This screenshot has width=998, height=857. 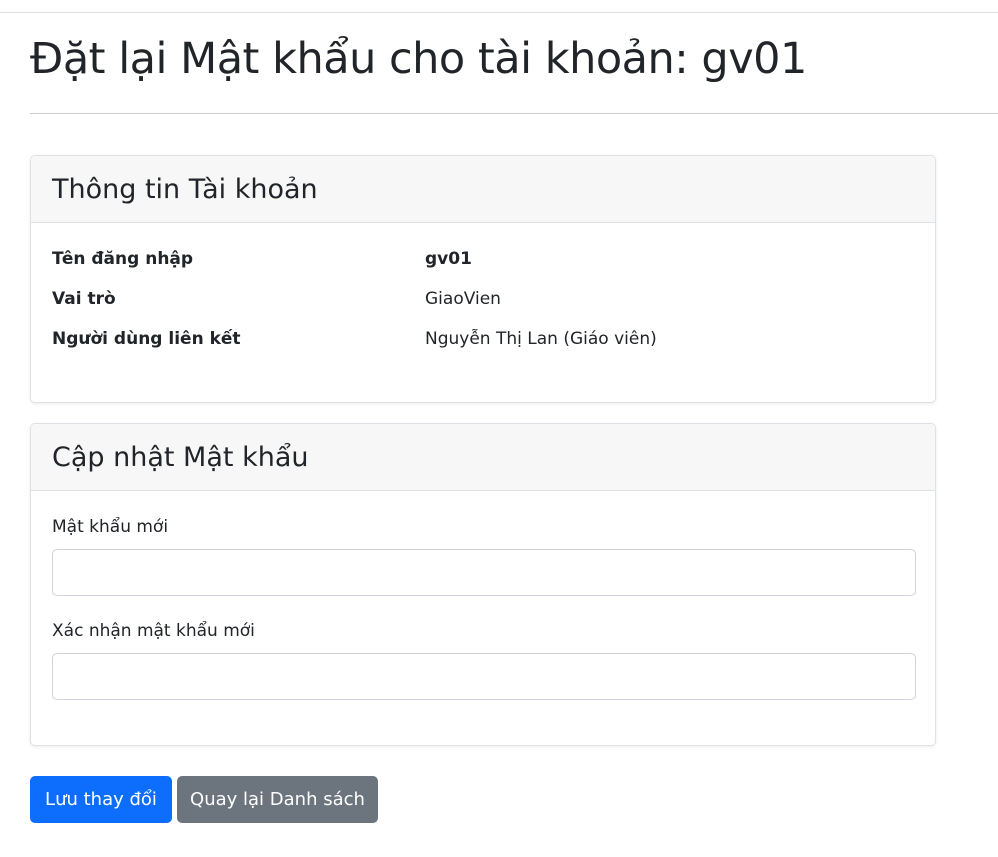 I want to click on info-row-username: Tên đăng nhập gv01, so click(x=483, y=259).